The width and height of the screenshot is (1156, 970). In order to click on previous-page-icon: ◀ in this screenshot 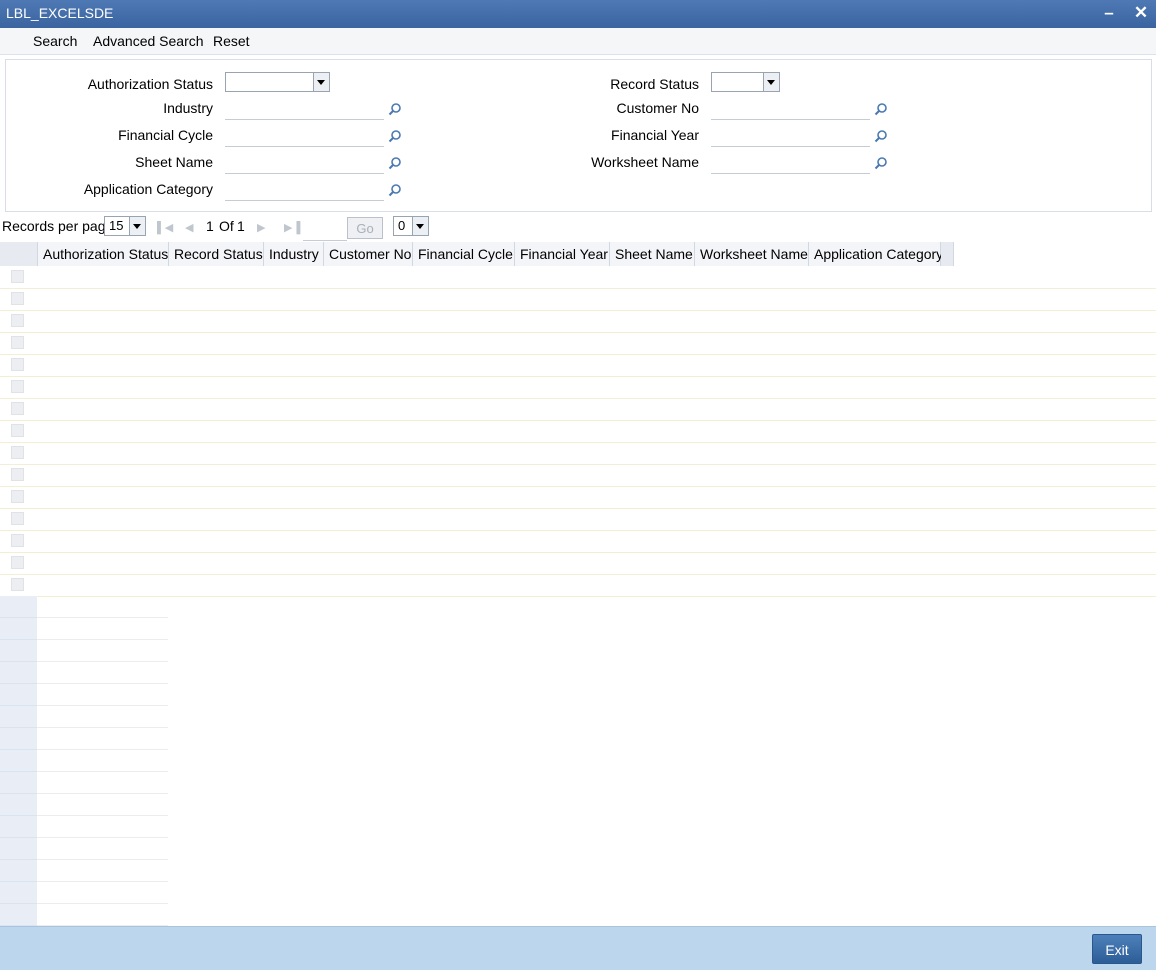, I will do `click(189, 227)`.